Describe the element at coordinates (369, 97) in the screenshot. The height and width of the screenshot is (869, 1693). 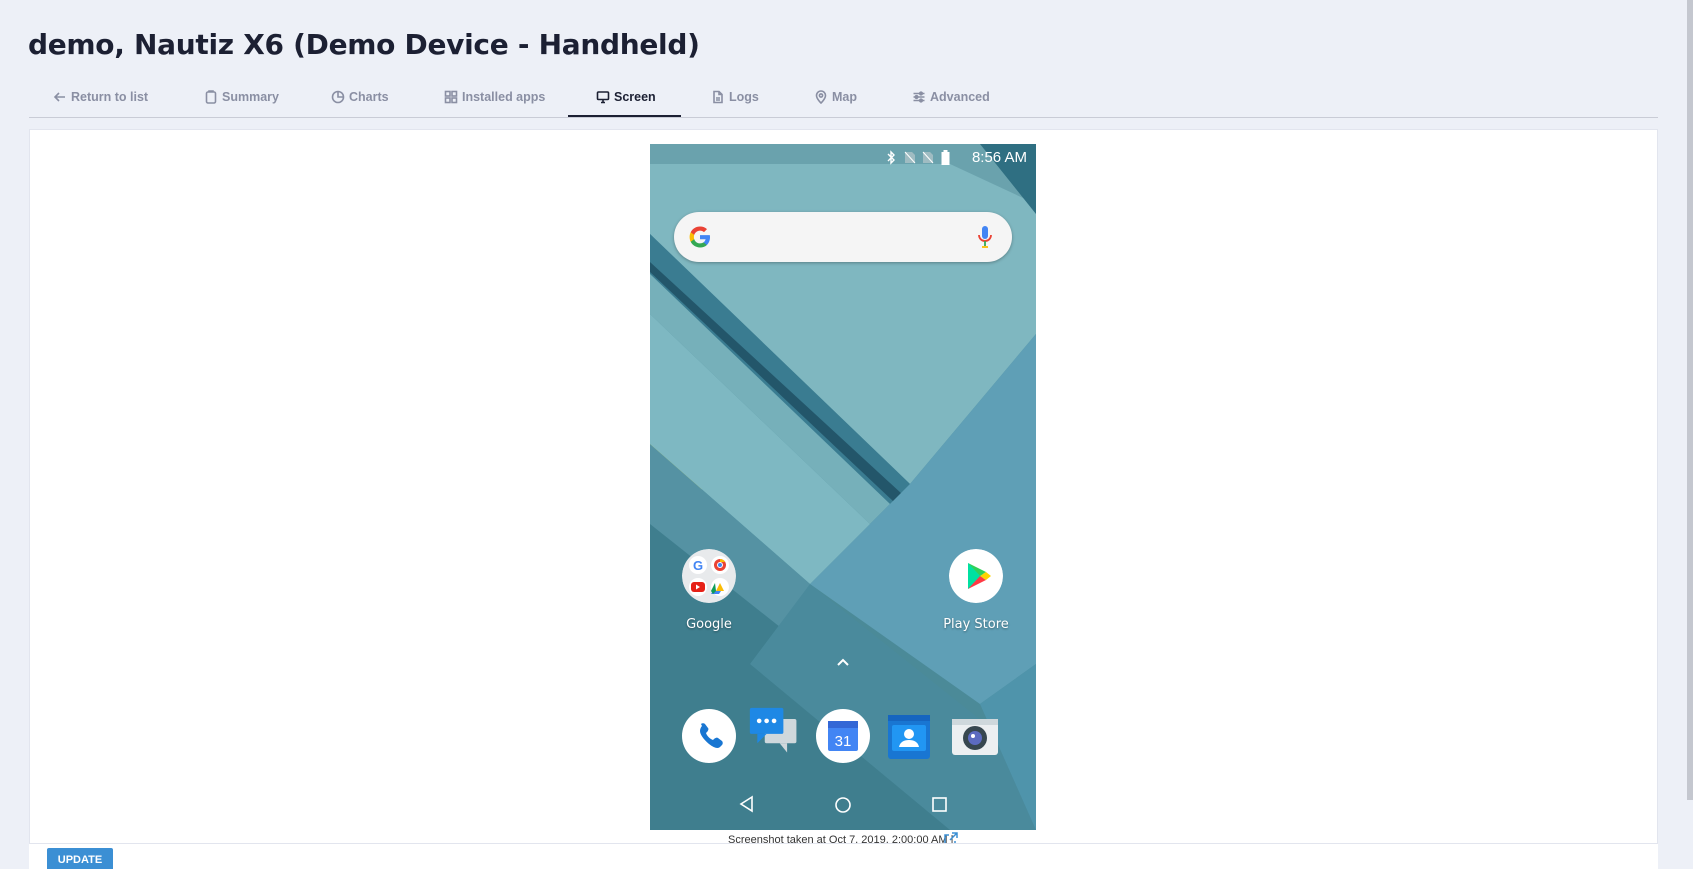
I see `tab-label: Charts` at that location.